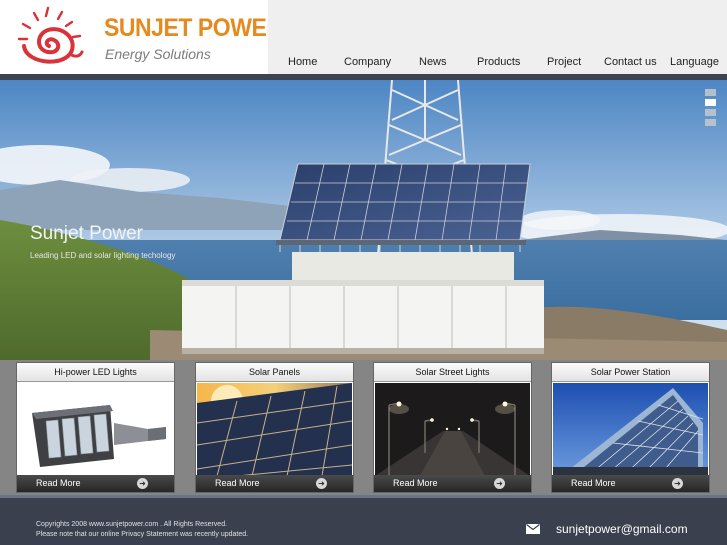  I want to click on brand-tagline: Energy Solutions, so click(158, 54).